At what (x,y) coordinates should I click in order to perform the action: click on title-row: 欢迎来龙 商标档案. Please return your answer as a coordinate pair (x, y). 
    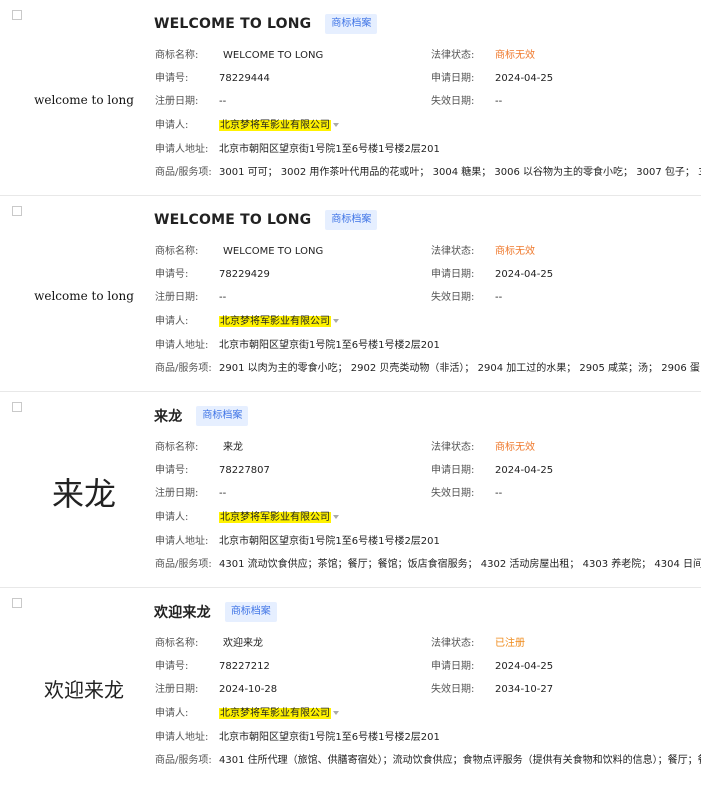
    Looking at the image, I should click on (215, 612).